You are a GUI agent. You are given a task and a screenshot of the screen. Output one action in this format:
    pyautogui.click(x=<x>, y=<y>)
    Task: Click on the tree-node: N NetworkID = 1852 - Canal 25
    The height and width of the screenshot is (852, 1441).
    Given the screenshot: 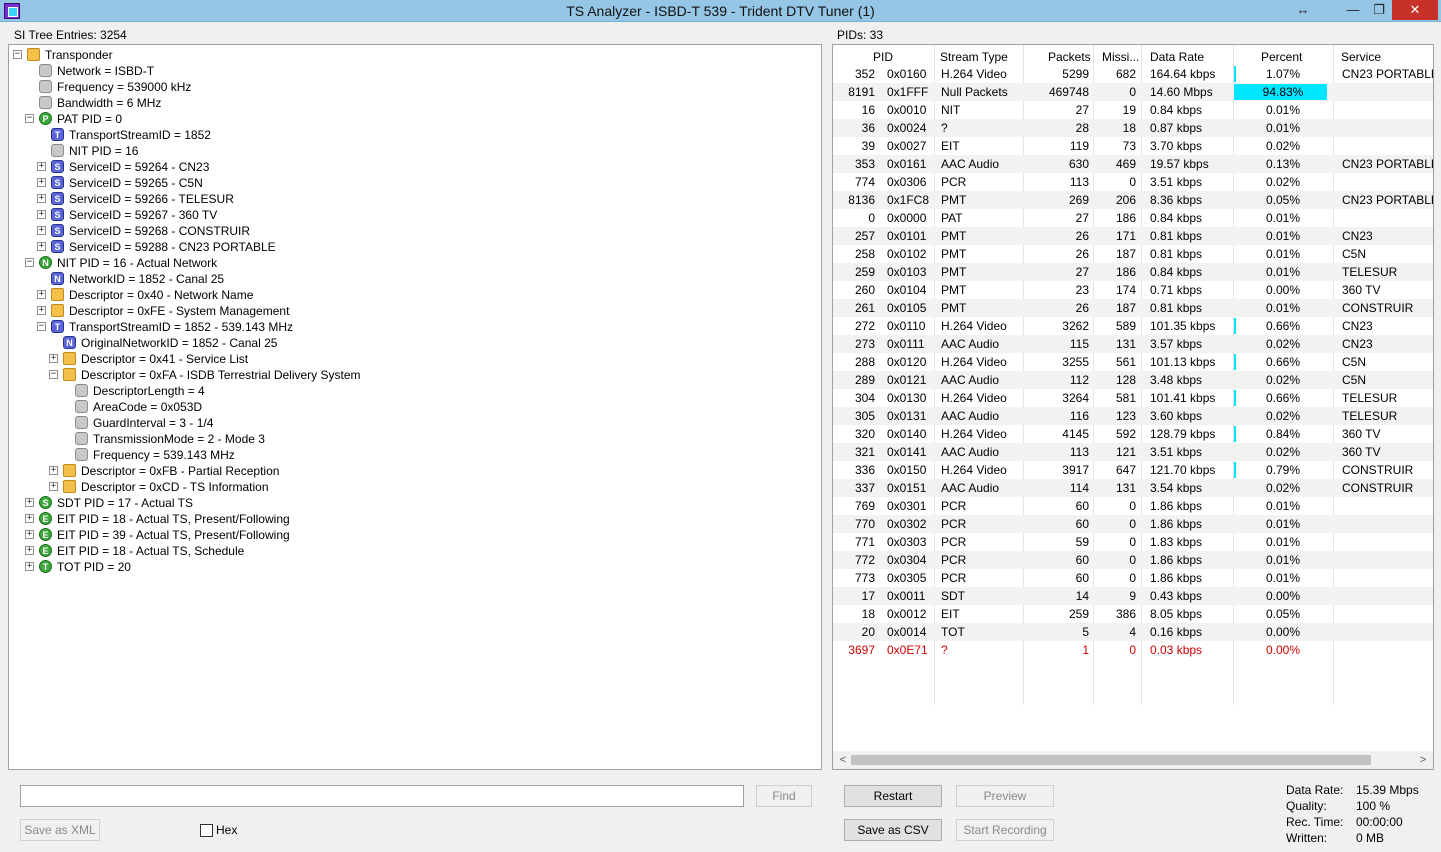 What is the action you would take?
    pyautogui.click(x=409, y=279)
    